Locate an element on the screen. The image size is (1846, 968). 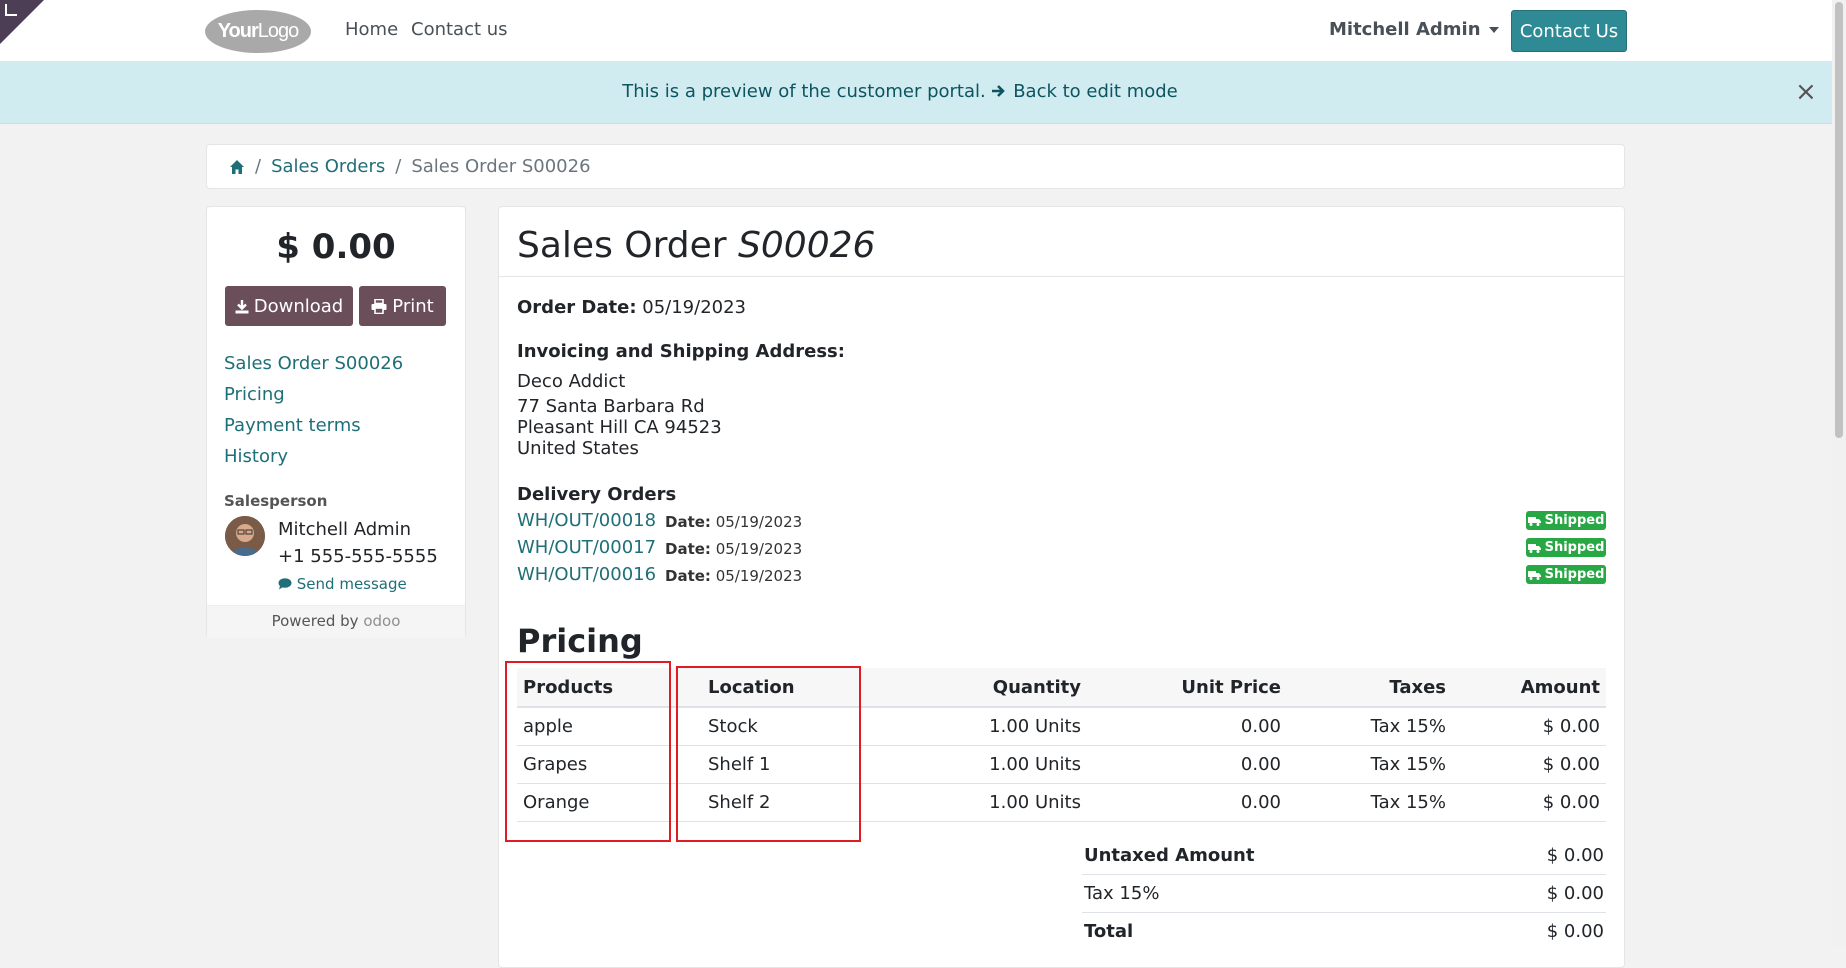
salesperson-phone: +1 555-555-5555 is located at coordinates (358, 556).